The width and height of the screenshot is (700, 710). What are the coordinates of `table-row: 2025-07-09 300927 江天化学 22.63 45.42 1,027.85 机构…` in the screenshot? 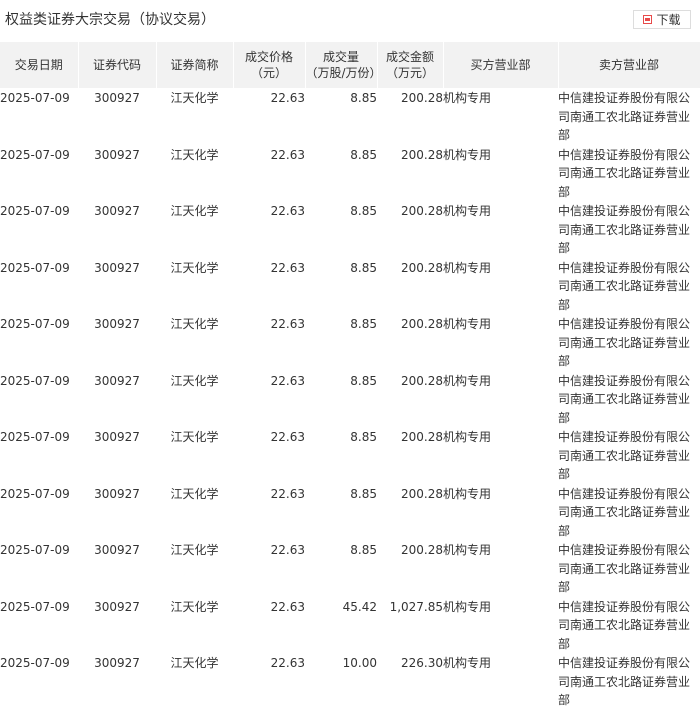 It's located at (350, 625).